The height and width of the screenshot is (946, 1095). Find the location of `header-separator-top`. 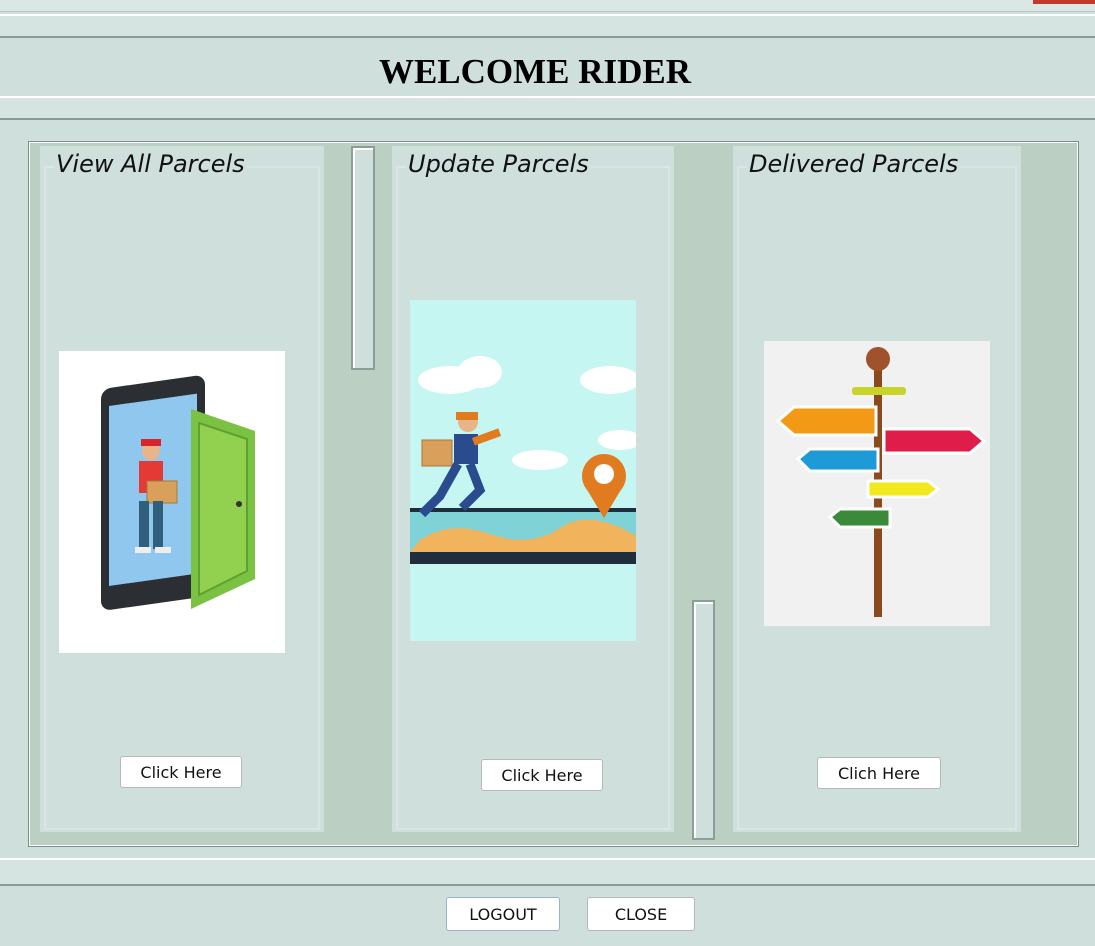

header-separator-top is located at coordinates (547, 26).